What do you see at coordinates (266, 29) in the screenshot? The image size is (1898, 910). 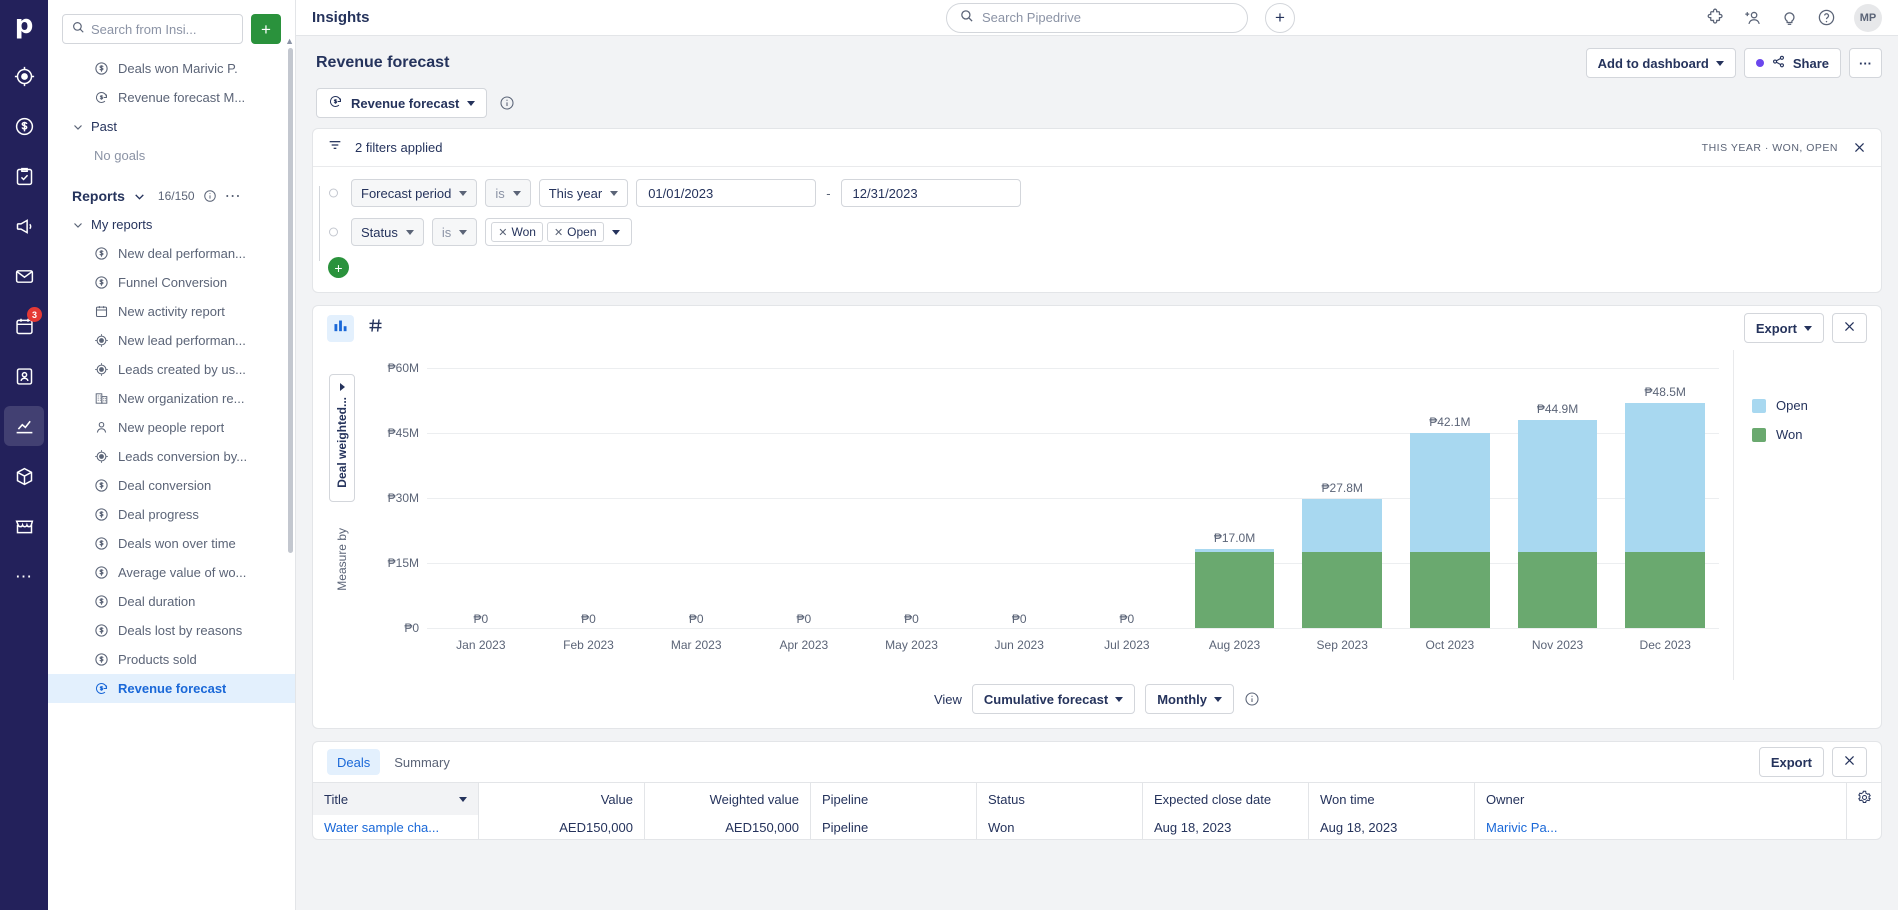 I see `sidebar-add-button: +` at bounding box center [266, 29].